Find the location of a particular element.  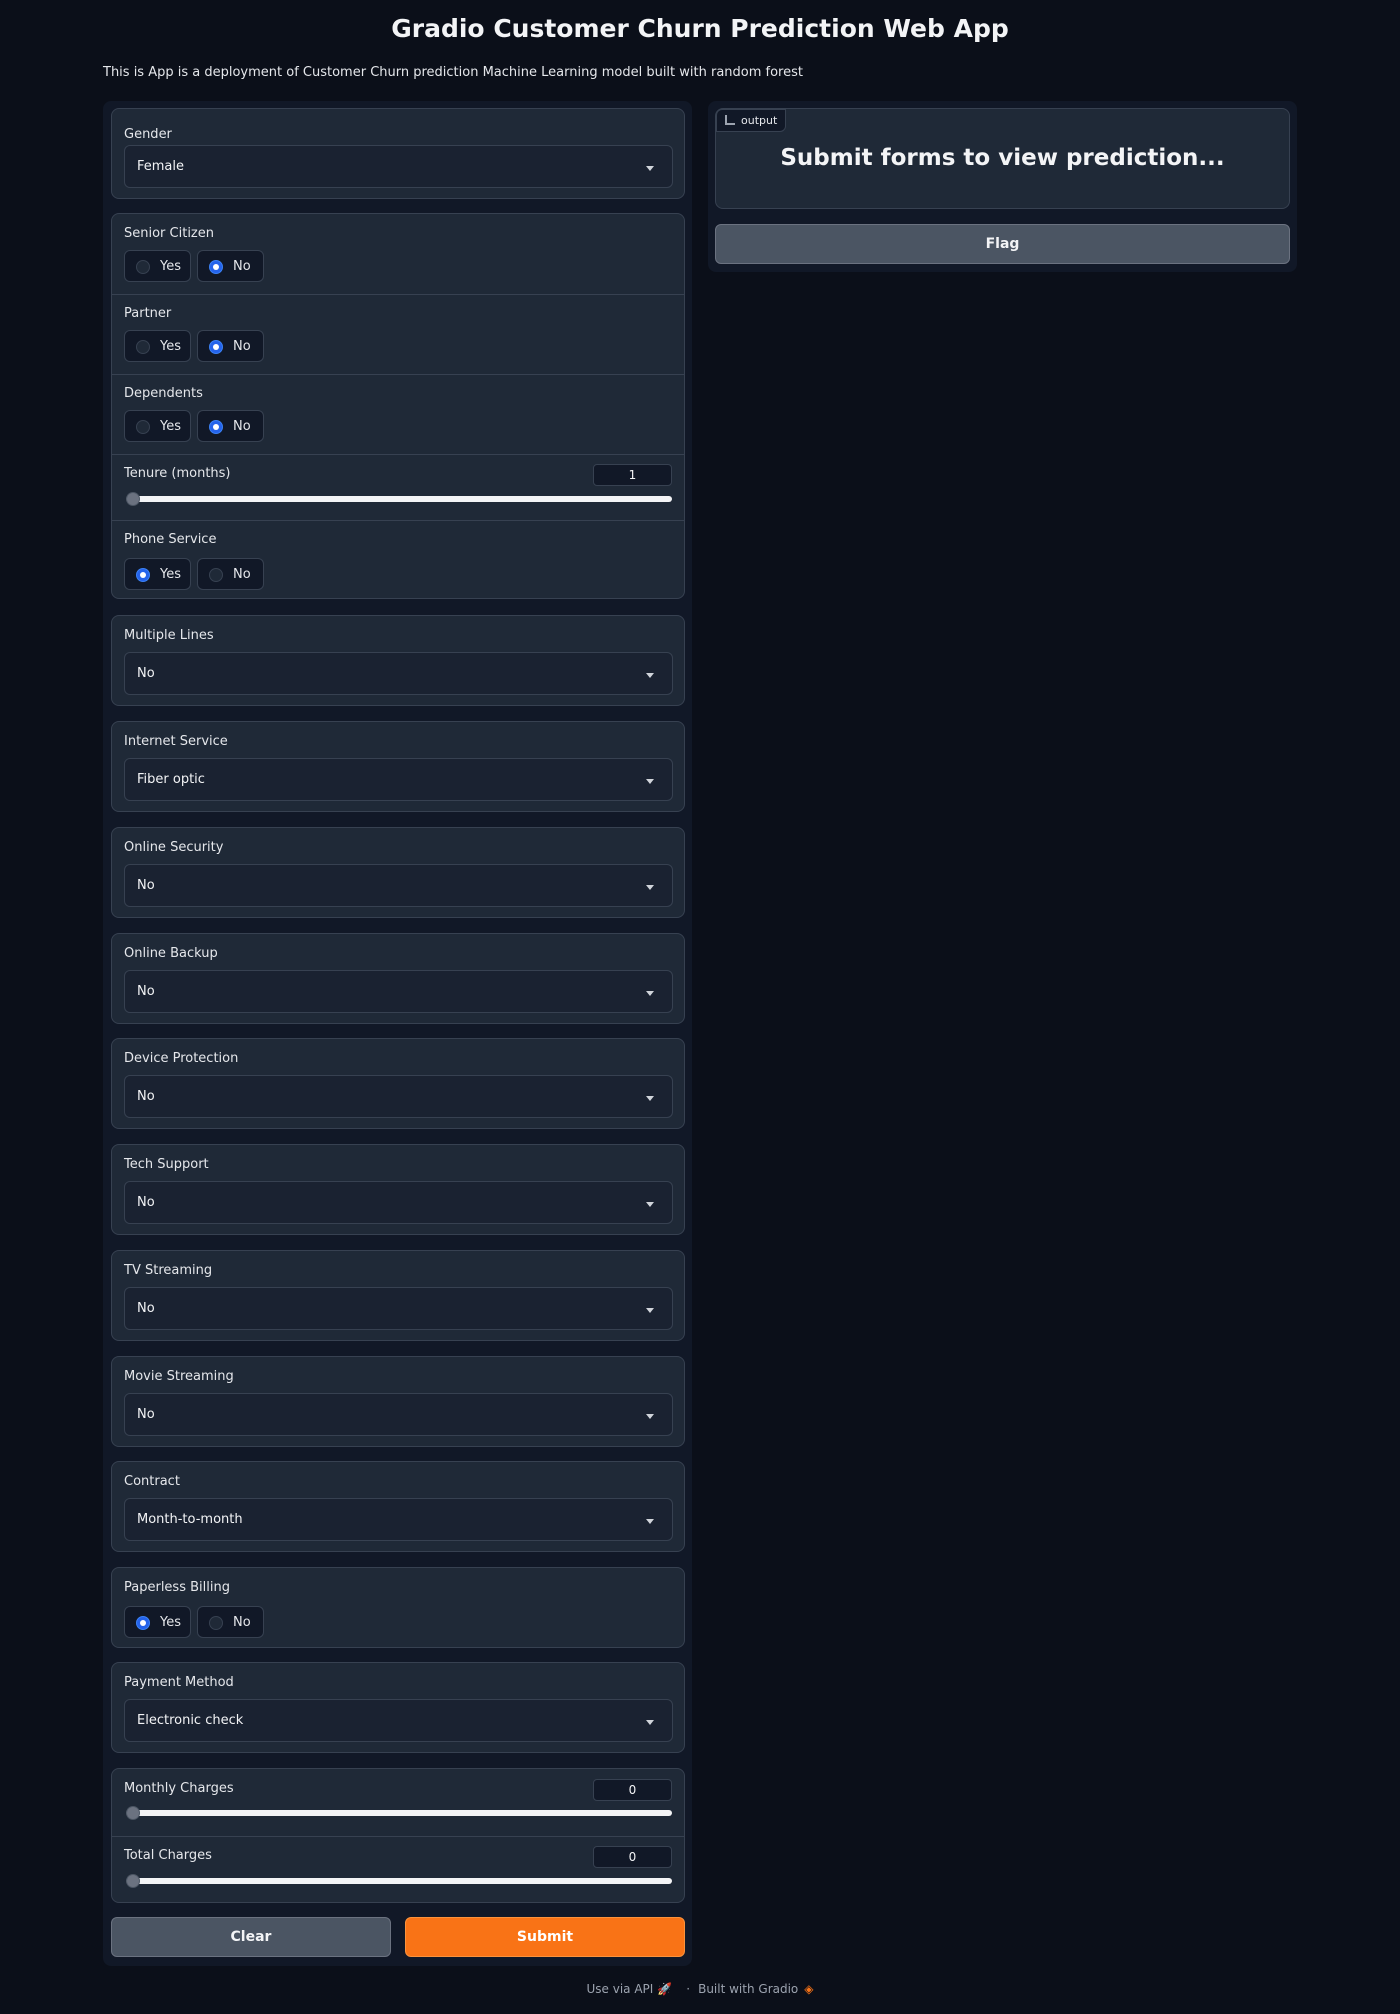

gender-label: Gender is located at coordinates (148, 134).